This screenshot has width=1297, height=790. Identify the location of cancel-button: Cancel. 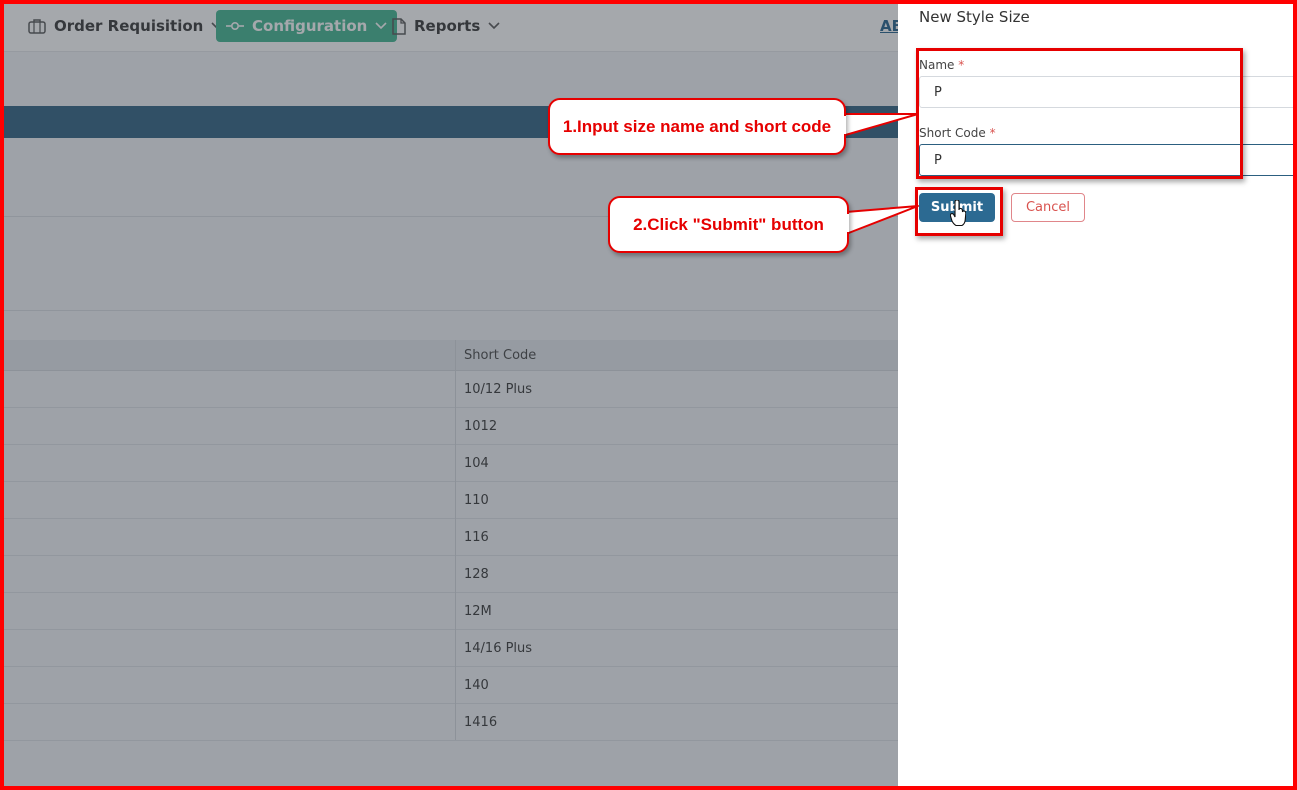
(1048, 207).